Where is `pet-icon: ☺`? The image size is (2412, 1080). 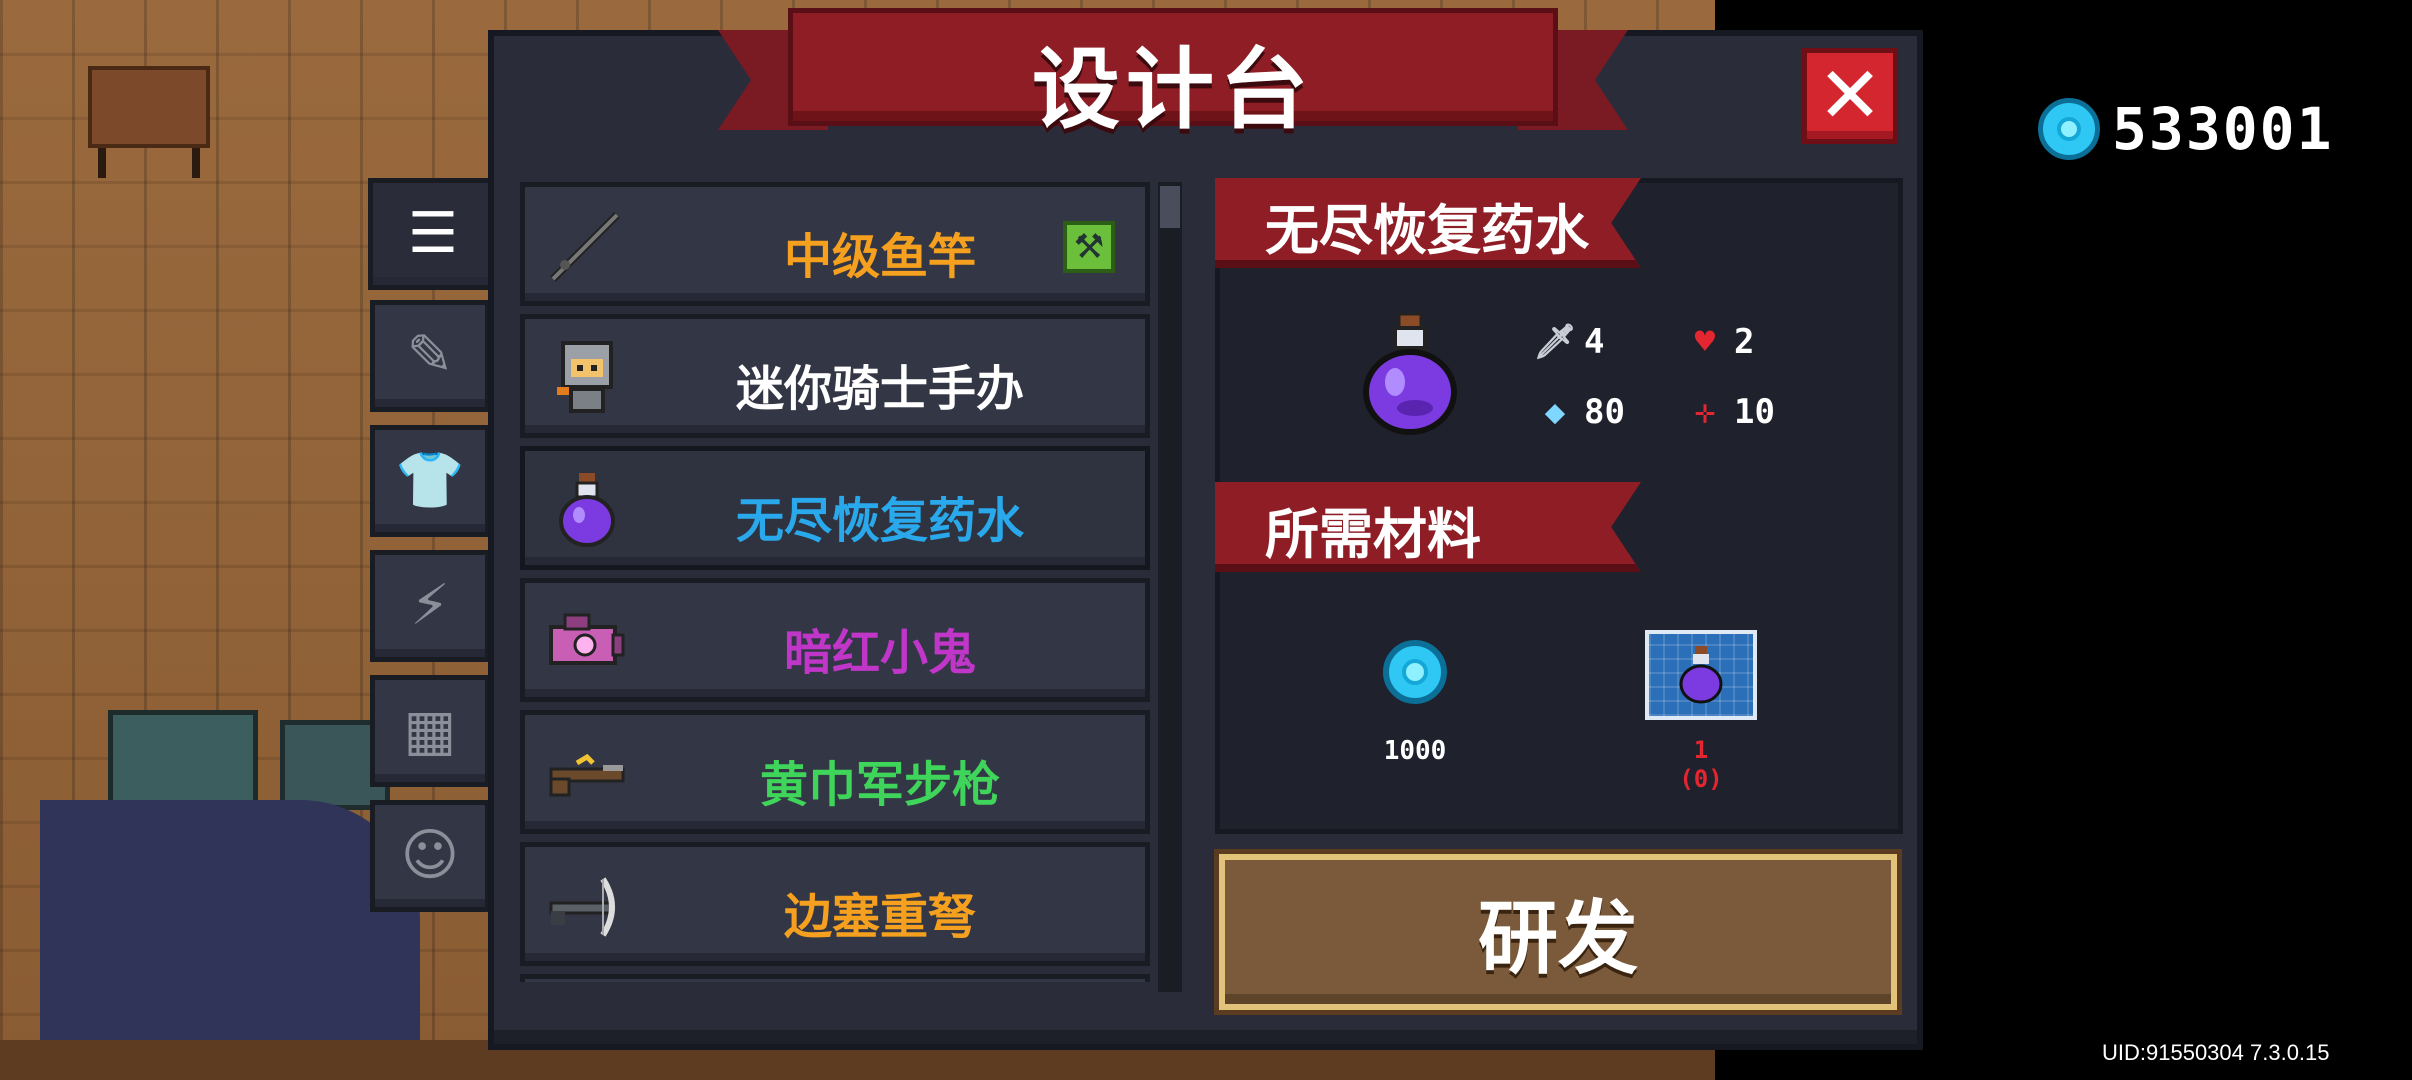 pet-icon: ☺ is located at coordinates (430, 855).